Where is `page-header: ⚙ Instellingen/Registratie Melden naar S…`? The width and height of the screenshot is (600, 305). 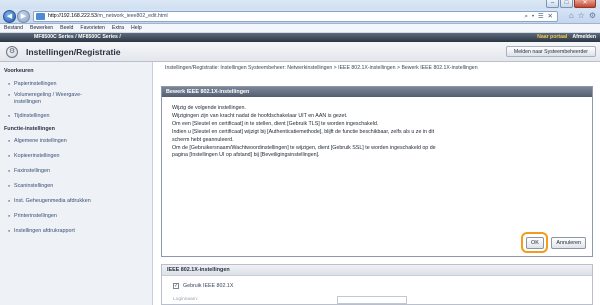
page-header: ⚙ Instellingen/Registratie Melden naar S… is located at coordinates (300, 52).